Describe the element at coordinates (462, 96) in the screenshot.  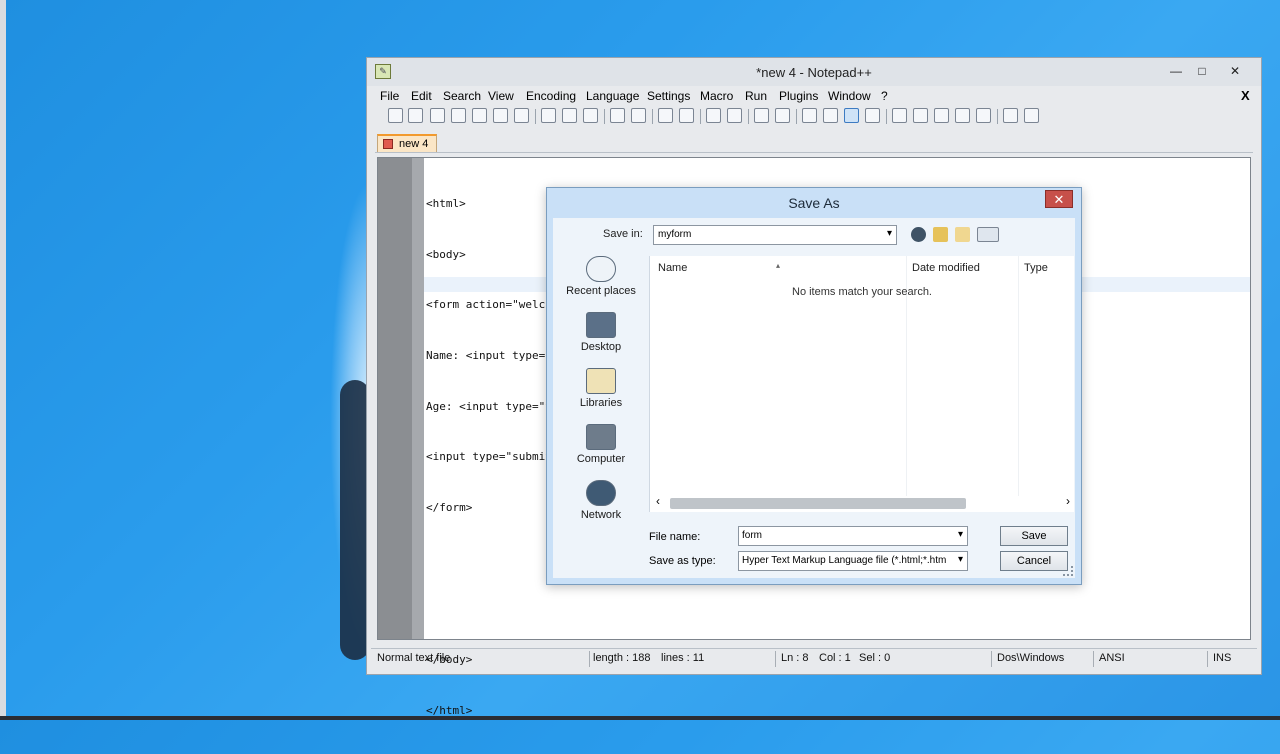
I see `menu-search: Search` at that location.